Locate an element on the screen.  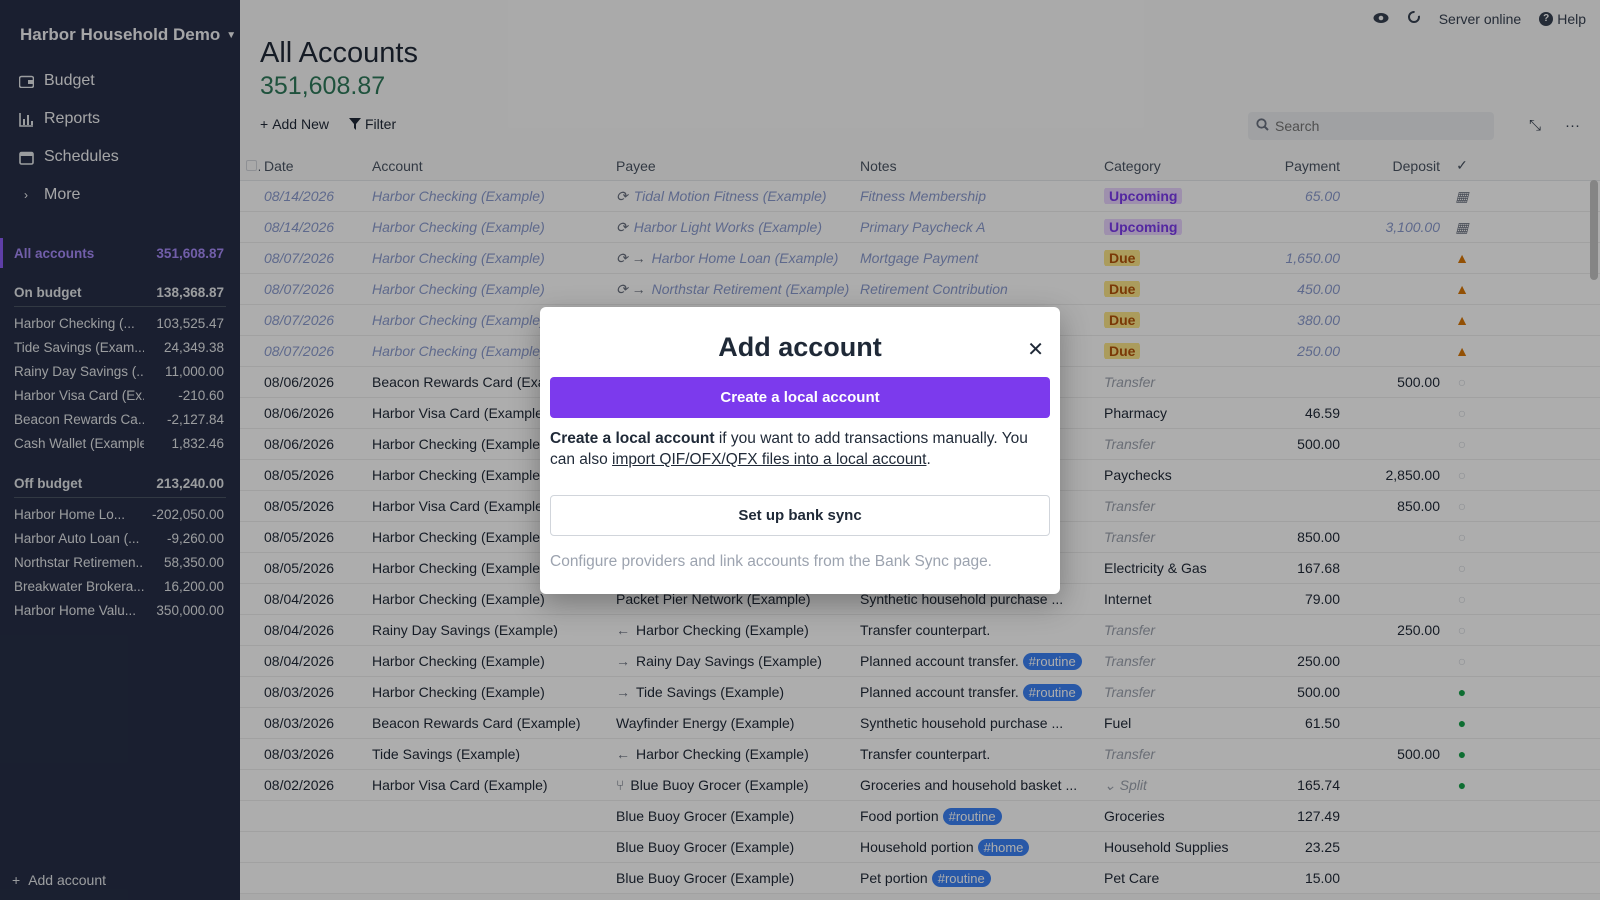
modal-title: Add account is located at coordinates (800, 347).